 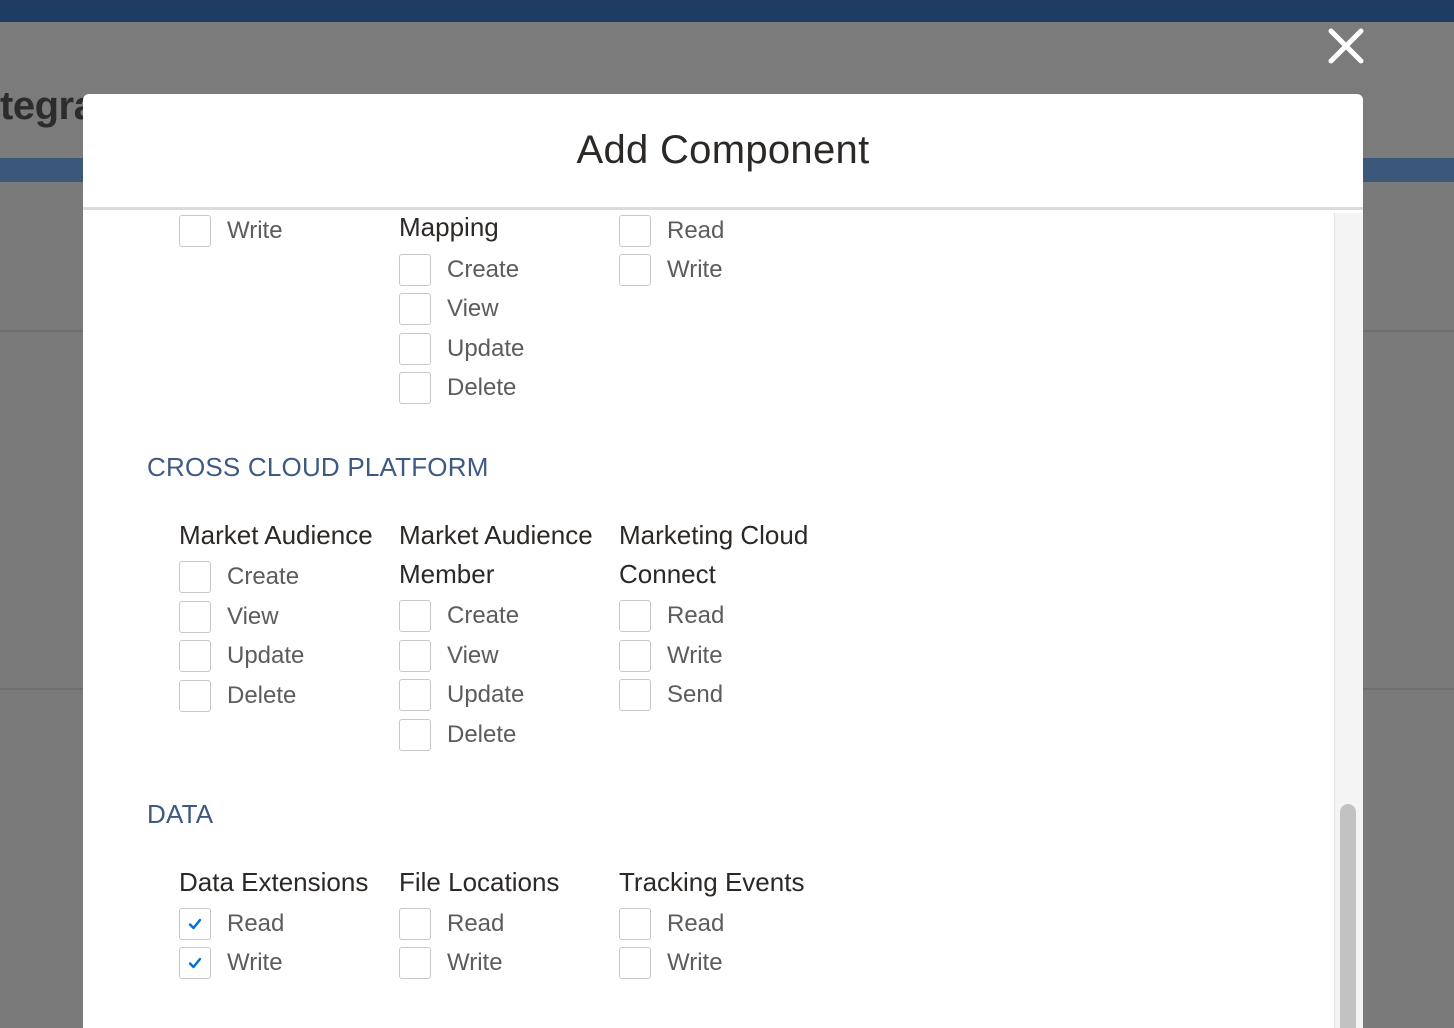 I want to click on group-title-data-extensions: Data Extensions, so click(x=274, y=882).